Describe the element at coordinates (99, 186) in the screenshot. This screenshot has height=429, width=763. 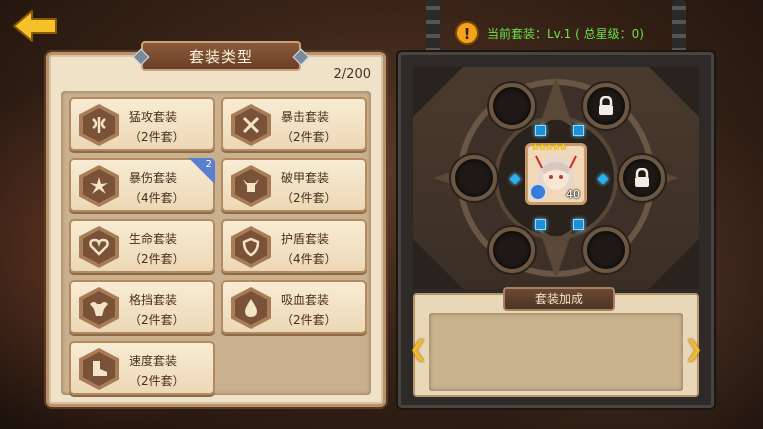
I see `burst-icon` at that location.